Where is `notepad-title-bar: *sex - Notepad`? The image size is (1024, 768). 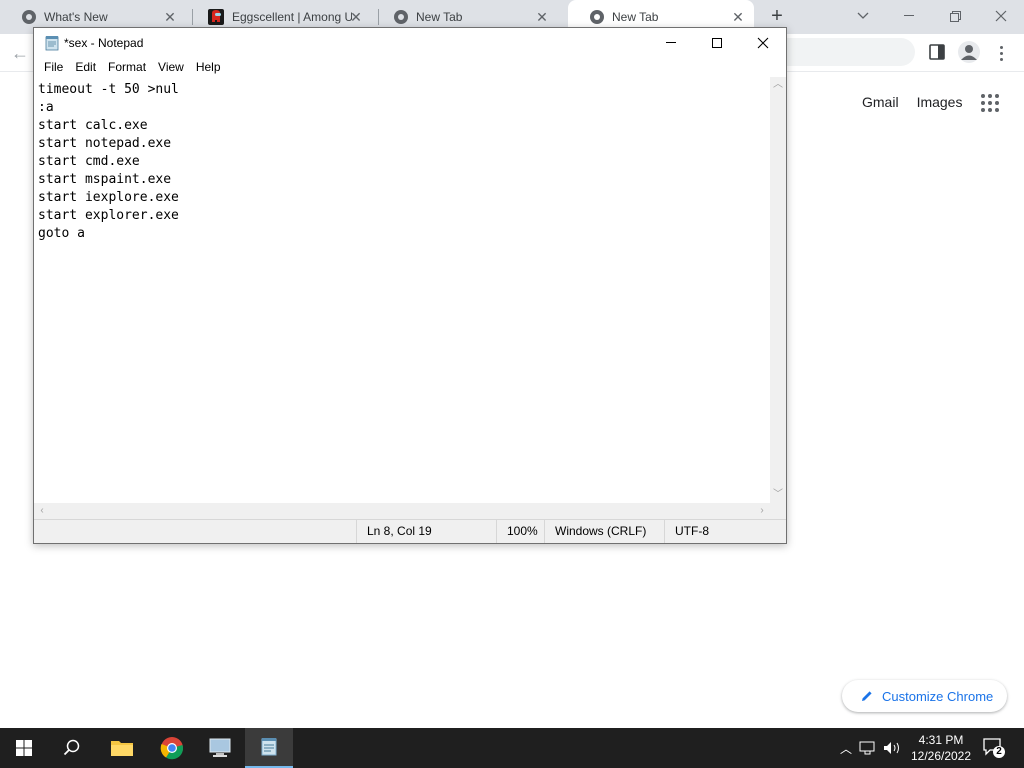
notepad-title-bar: *sex - Notepad is located at coordinates (410, 42).